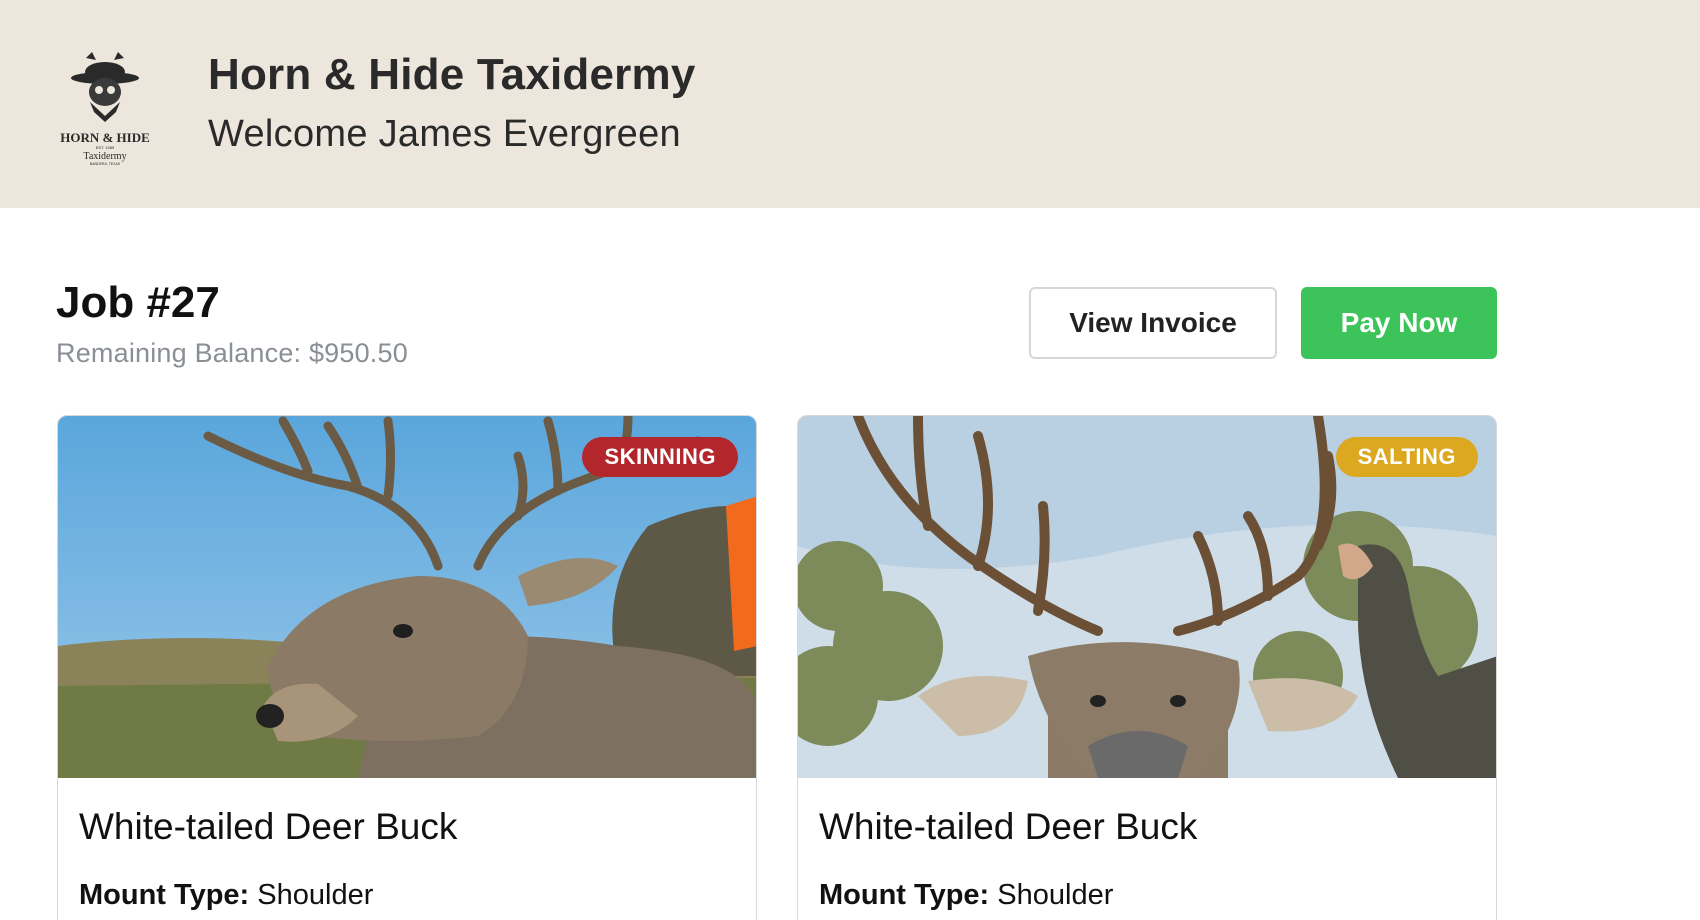  I want to click on logo-line3: Taxidermy, so click(104, 156).